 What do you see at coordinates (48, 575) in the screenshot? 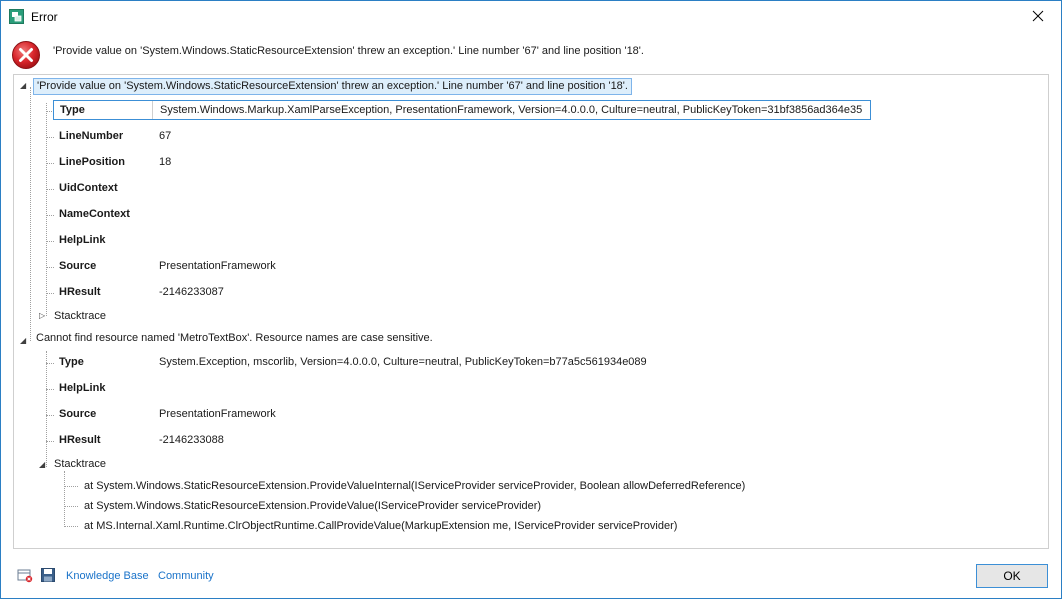
I see `save-icon` at bounding box center [48, 575].